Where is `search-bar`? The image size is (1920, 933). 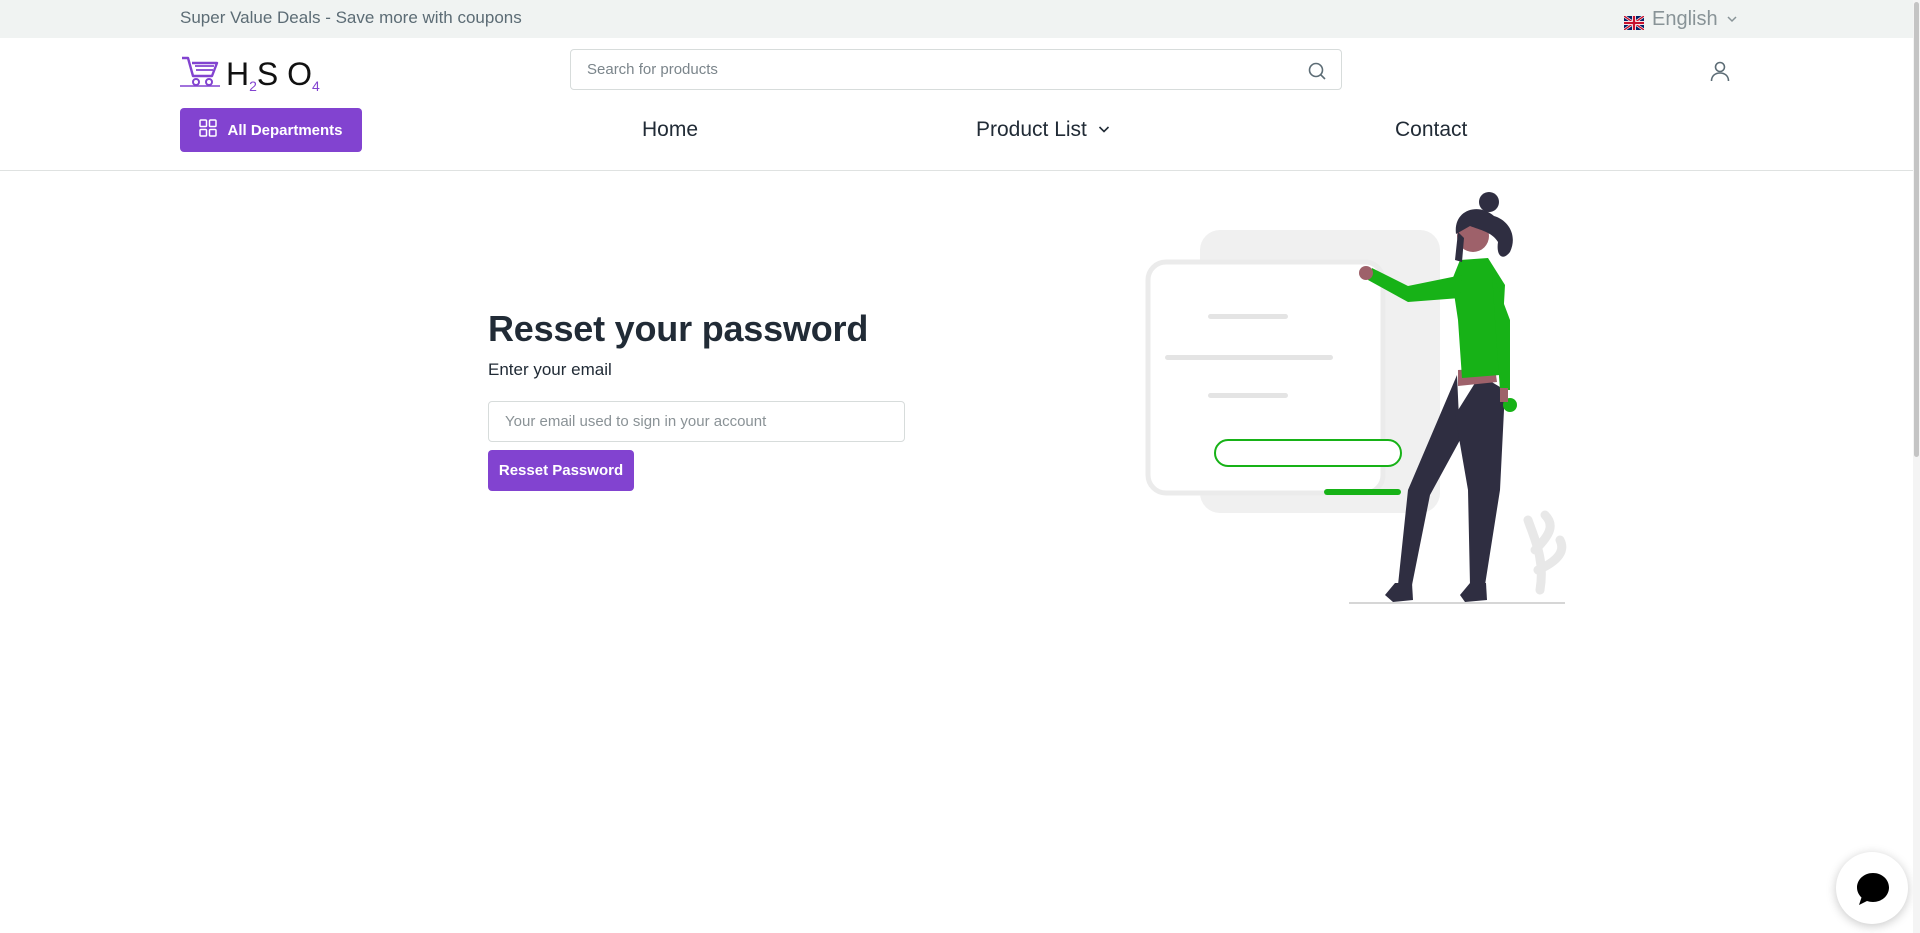
search-bar is located at coordinates (956, 69).